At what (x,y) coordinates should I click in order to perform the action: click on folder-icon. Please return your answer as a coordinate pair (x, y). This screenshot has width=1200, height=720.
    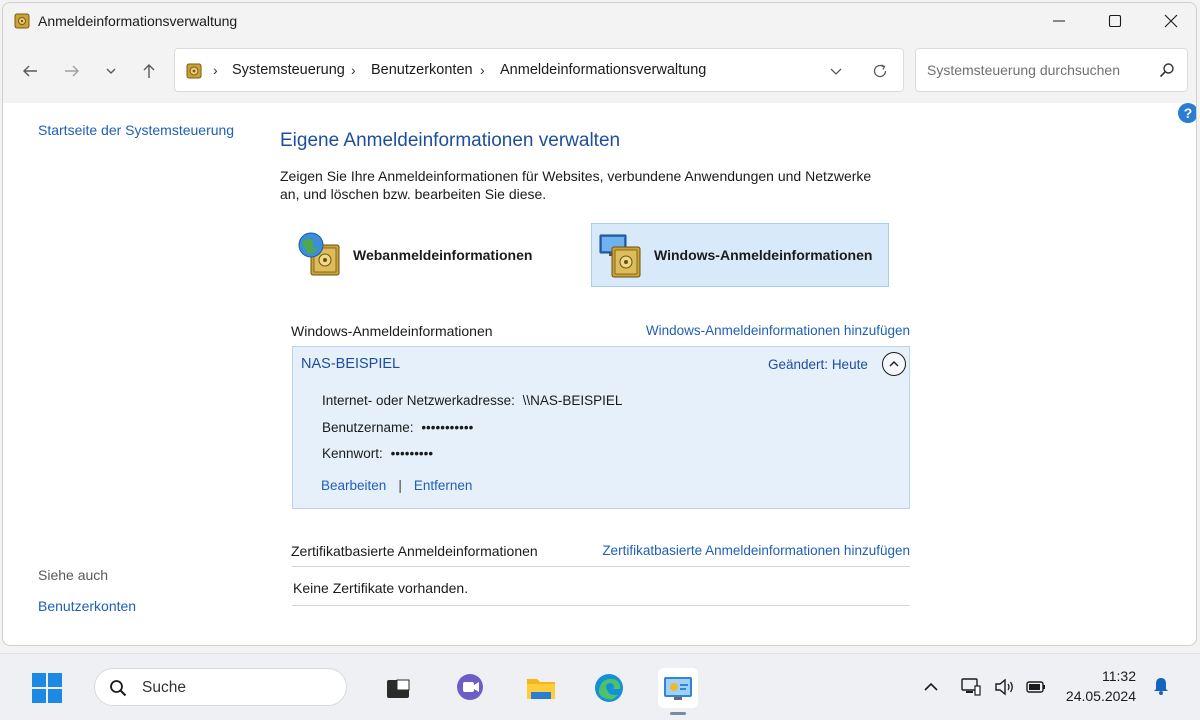
    Looking at the image, I should click on (541, 689).